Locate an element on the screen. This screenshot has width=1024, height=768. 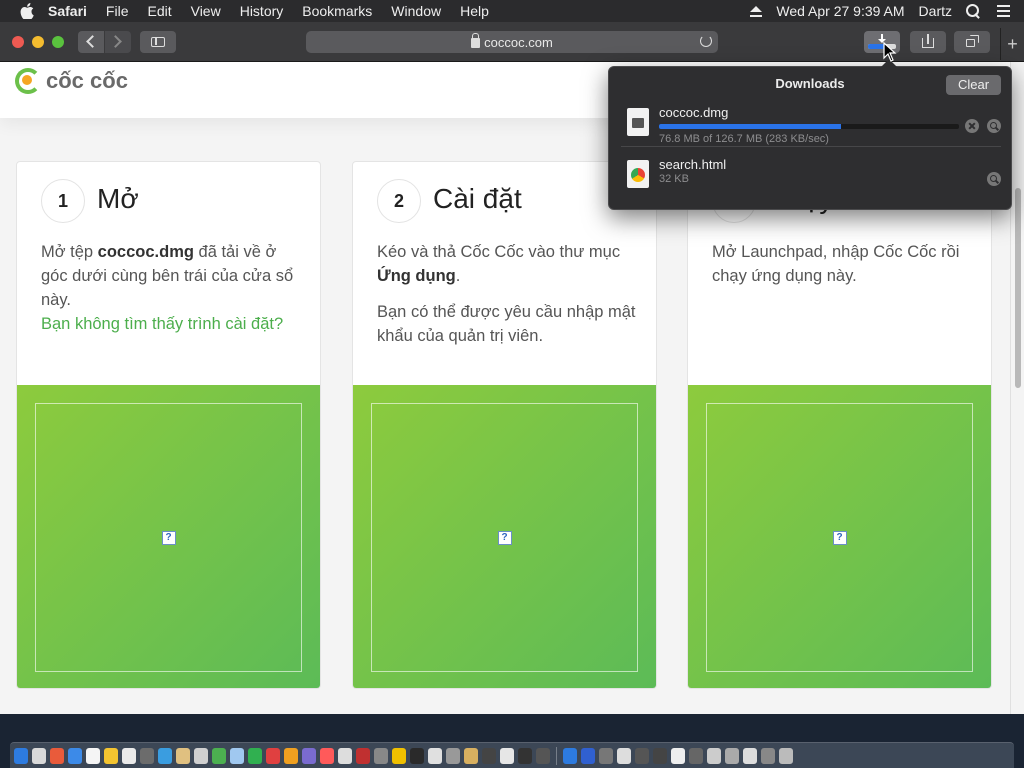
download-filename: search.html is located at coordinates (693, 164).